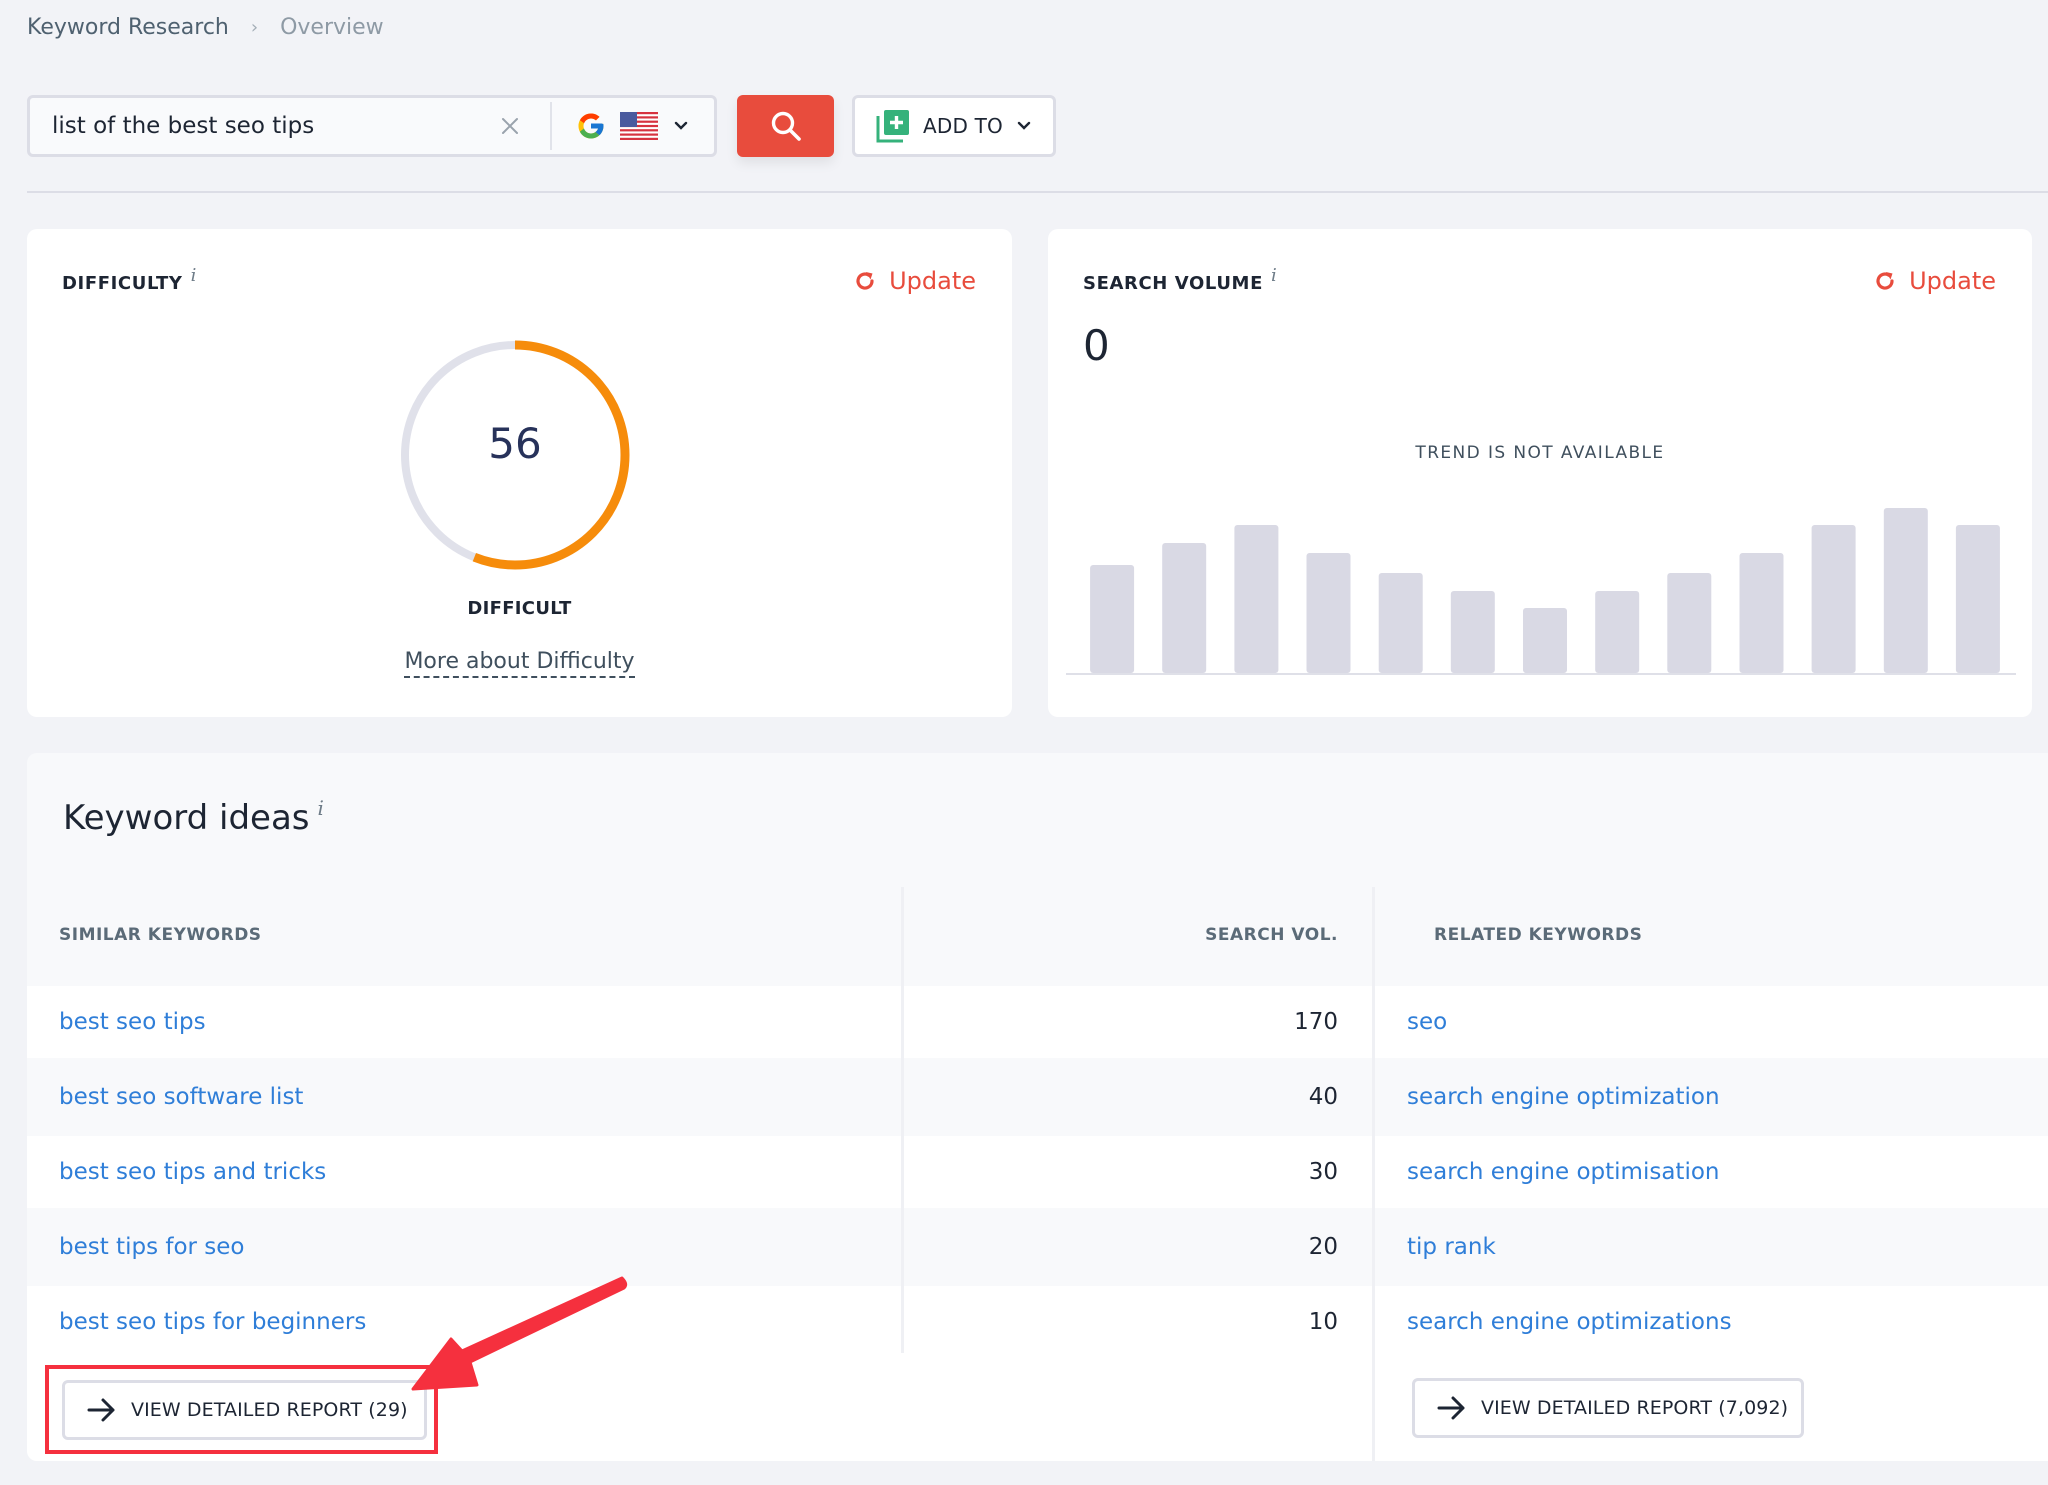 The width and height of the screenshot is (2048, 1485). I want to click on related-keyword-cell: search engine optimizations, so click(1717, 1322).